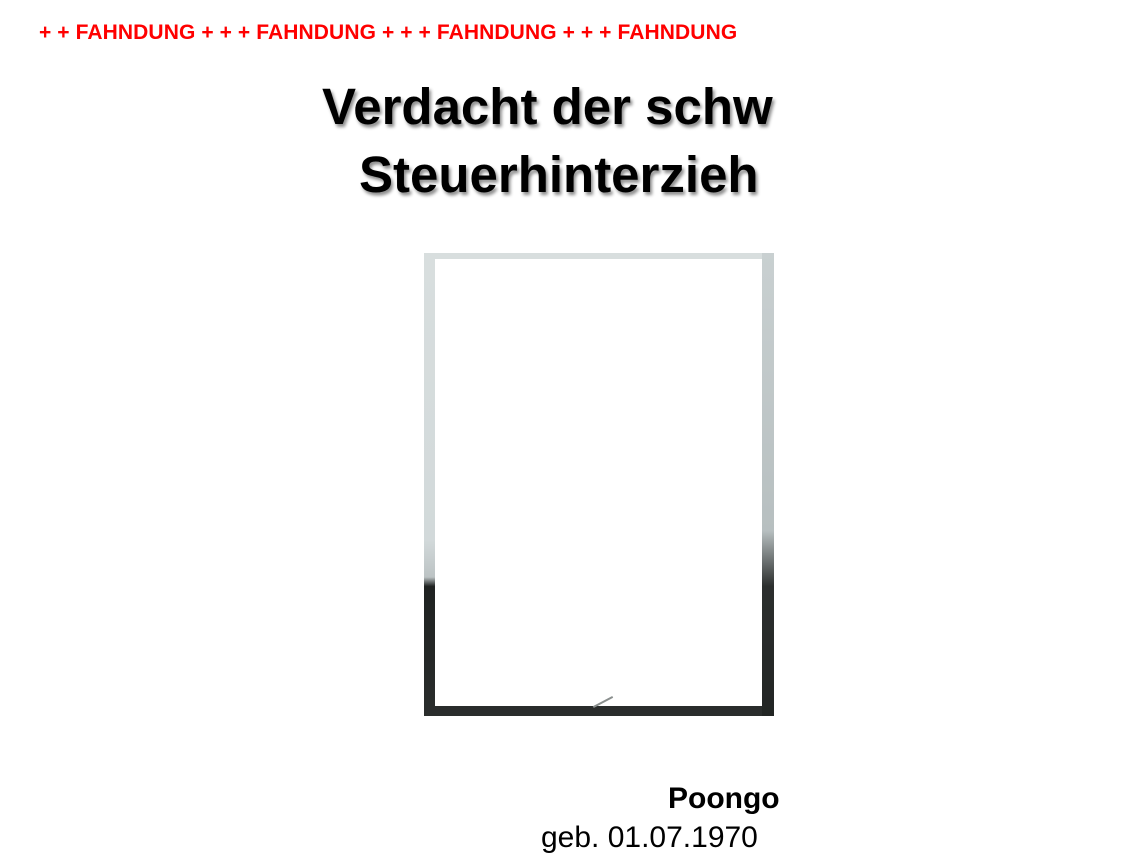 This screenshot has height=863, width=1129. I want to click on suspect-name: Poongo, so click(724, 798).